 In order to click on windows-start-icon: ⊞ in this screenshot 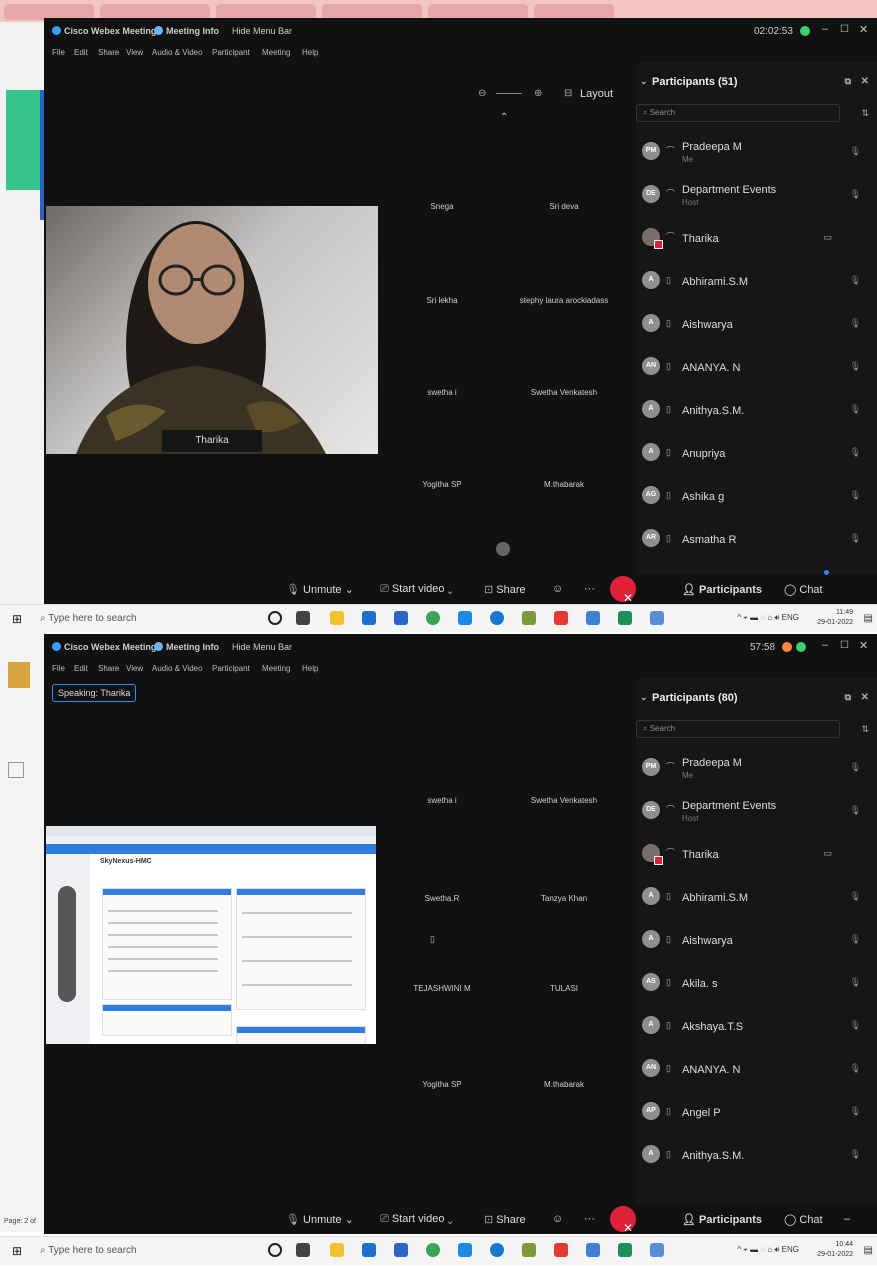, I will do `click(17, 1251)`.